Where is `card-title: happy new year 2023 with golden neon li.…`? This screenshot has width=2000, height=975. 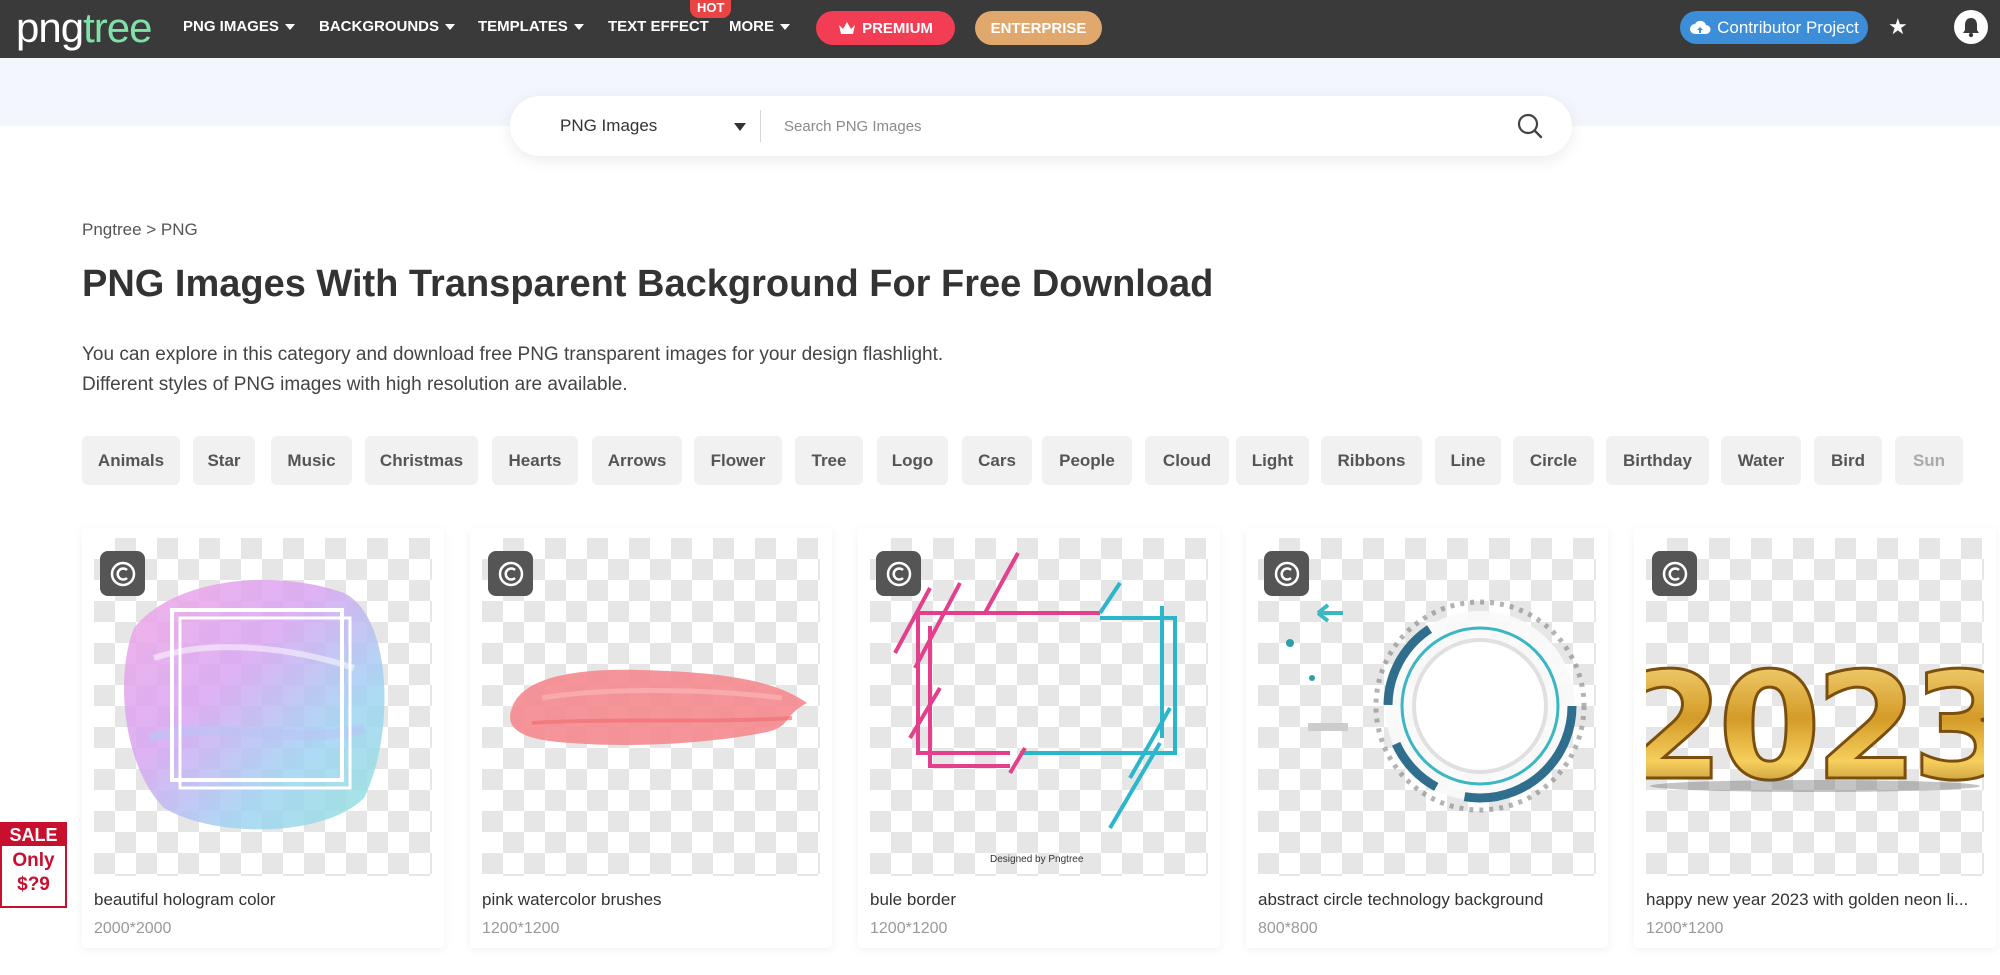 card-title: happy new year 2023 with golden neon li.… is located at coordinates (1818, 900).